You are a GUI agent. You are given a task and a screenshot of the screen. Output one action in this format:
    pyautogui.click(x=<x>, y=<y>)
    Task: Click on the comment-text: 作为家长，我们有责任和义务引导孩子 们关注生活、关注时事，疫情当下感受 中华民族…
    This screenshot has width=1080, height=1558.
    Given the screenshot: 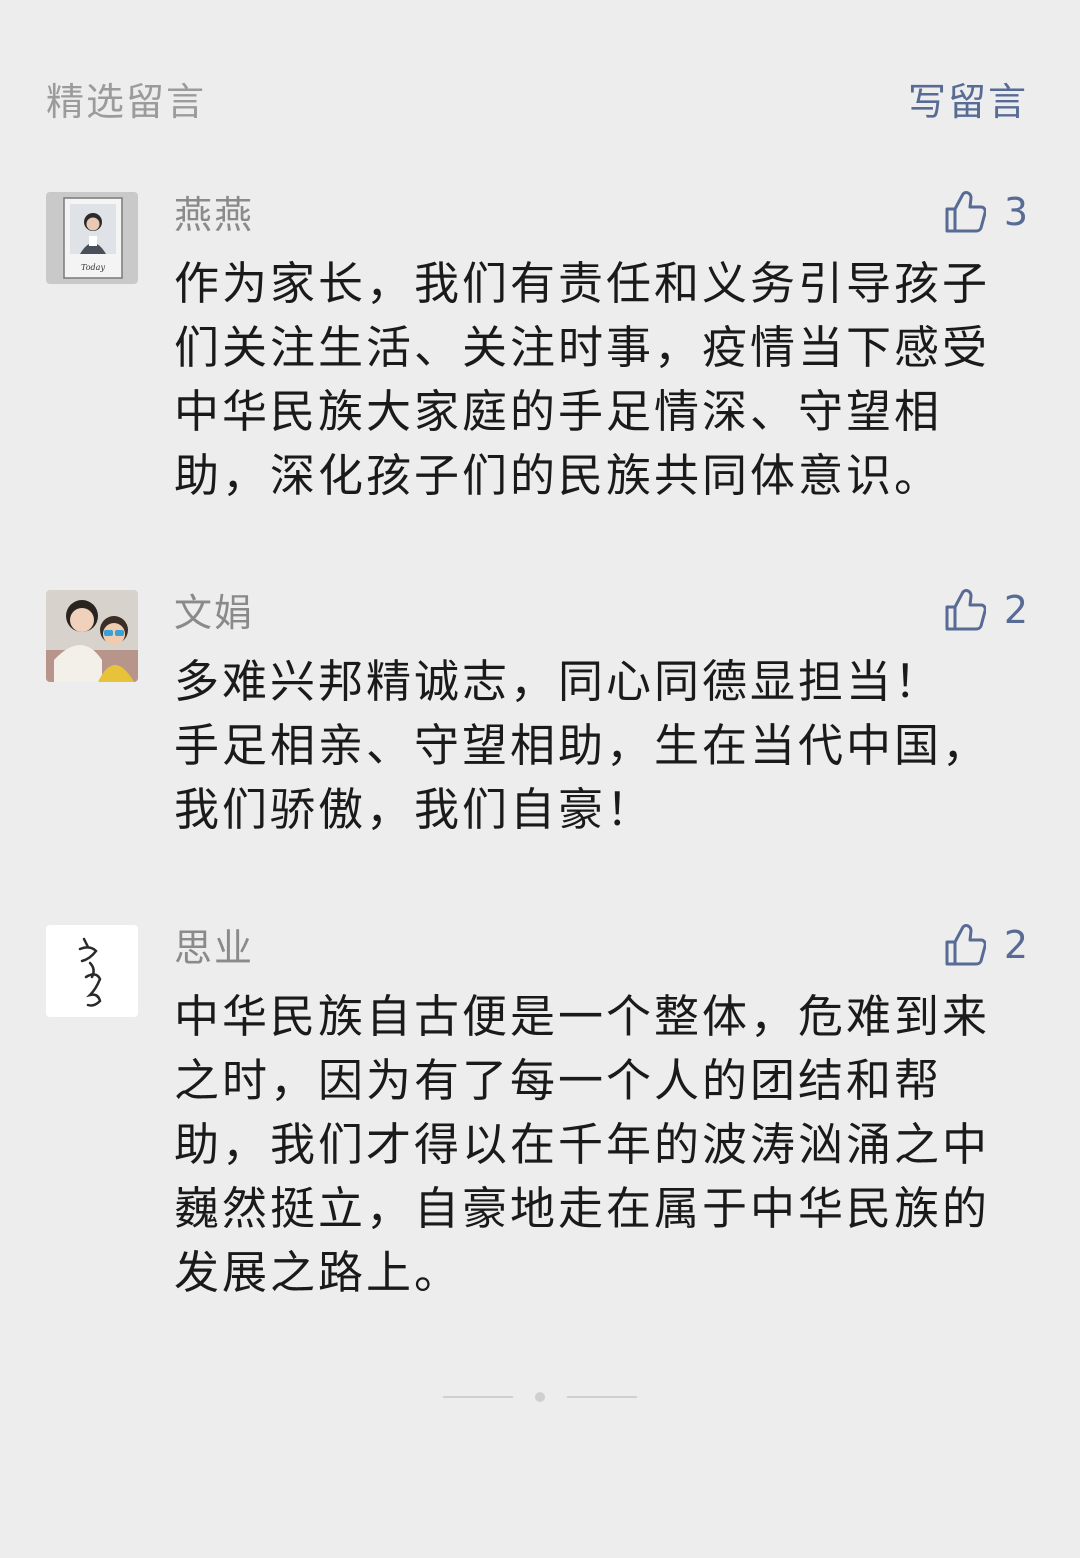 What is the action you would take?
    pyautogui.click(x=582, y=379)
    